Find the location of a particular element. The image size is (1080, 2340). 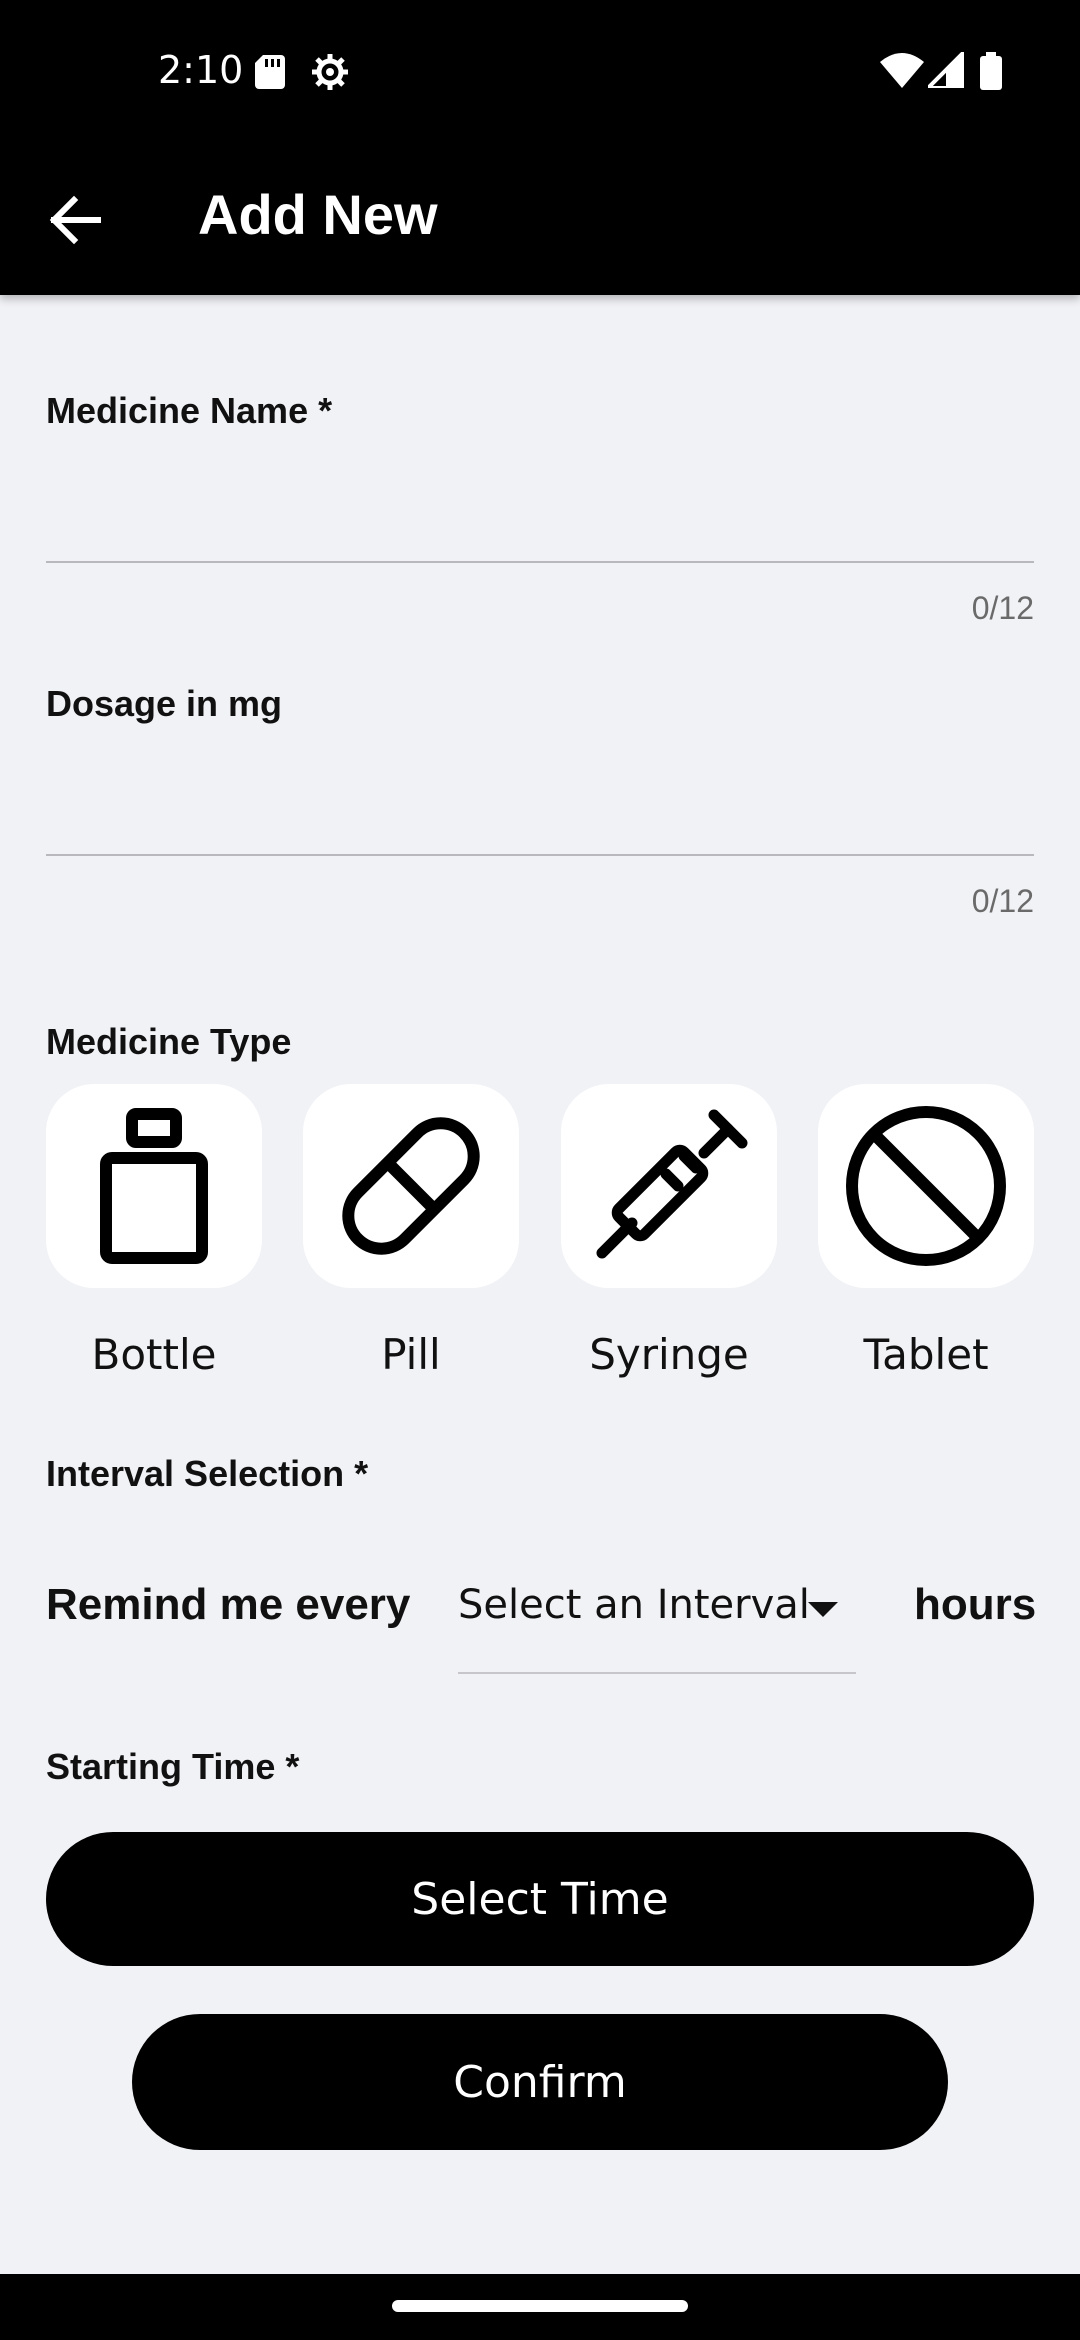

interval-dropdown-value: Select an Interval is located at coordinates (634, 1605).